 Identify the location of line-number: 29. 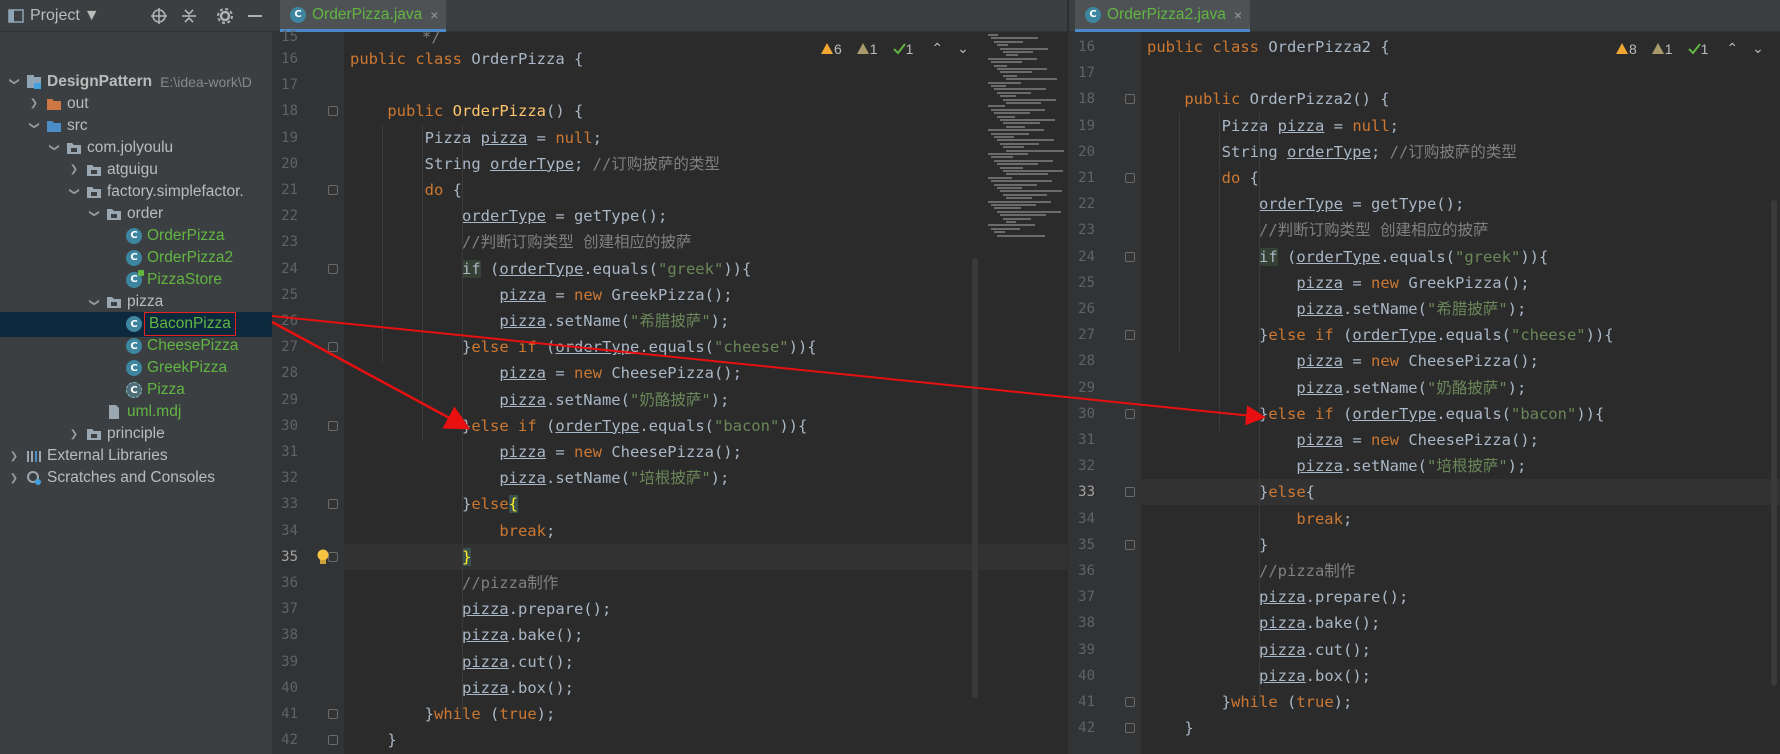
(1086, 387).